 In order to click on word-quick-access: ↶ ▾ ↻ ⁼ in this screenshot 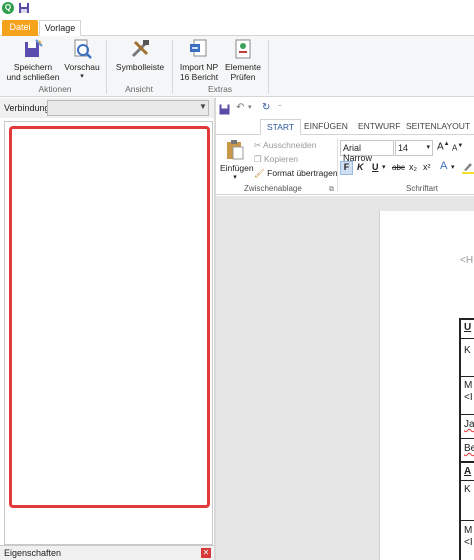, I will do `click(345, 110)`.